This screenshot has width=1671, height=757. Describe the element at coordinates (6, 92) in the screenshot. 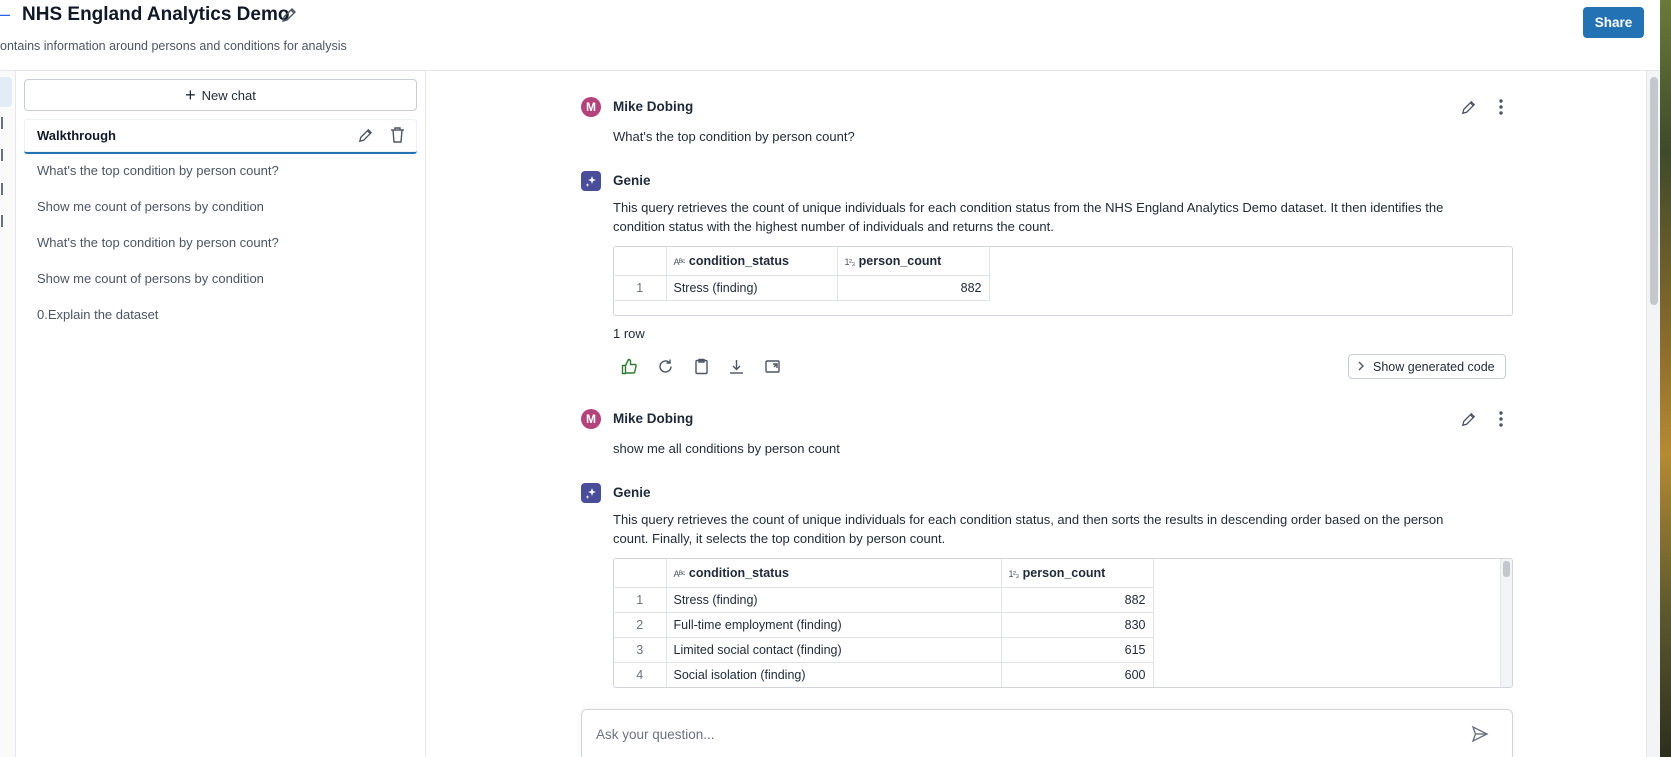

I see `rail-active-item` at that location.